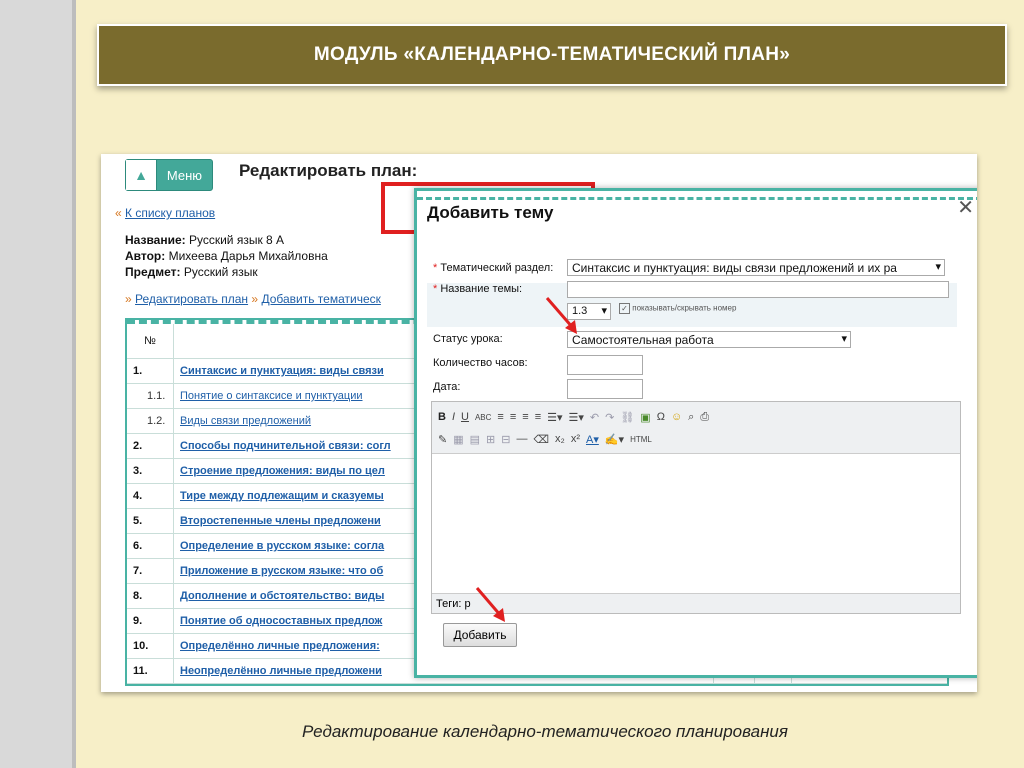 The height and width of the screenshot is (768, 1024). I want to click on slide-left-strip, so click(36, 384).